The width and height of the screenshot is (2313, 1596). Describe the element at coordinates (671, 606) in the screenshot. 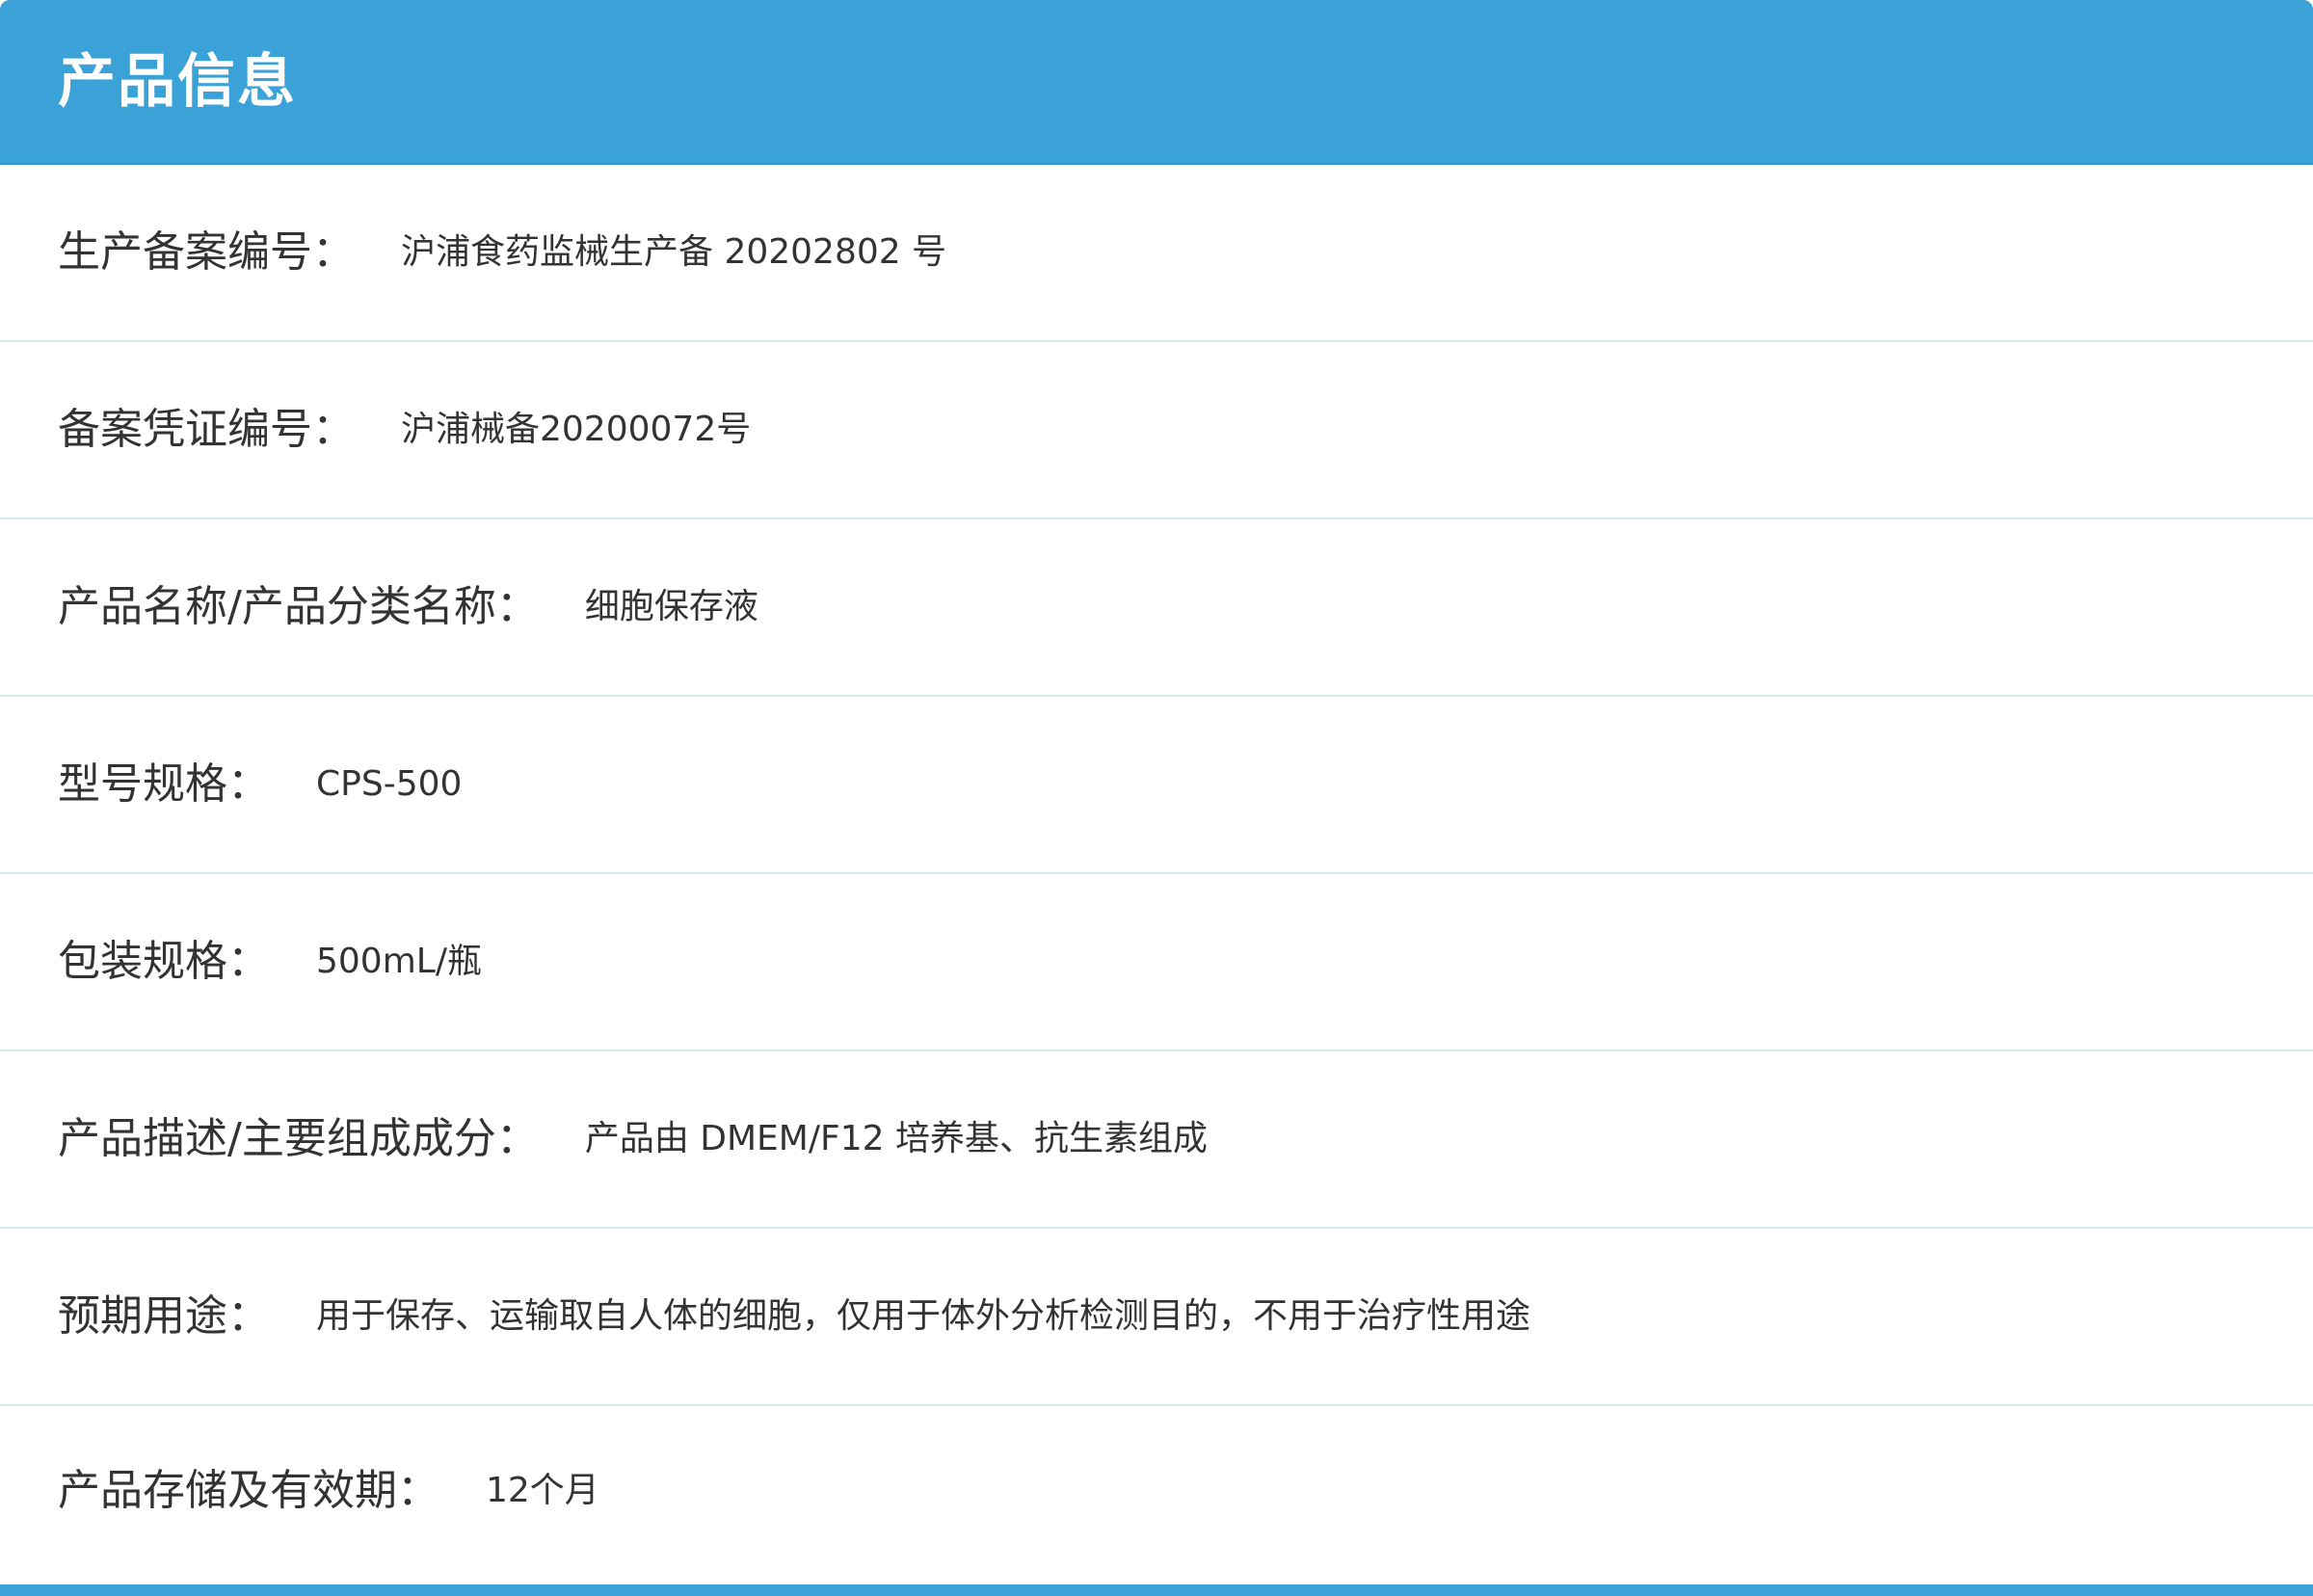

I see `info-value: 细胞保存液` at that location.